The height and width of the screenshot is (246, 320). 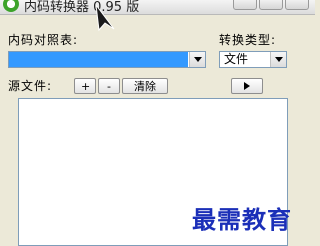 I want to click on maximize-button, so click(x=271, y=5).